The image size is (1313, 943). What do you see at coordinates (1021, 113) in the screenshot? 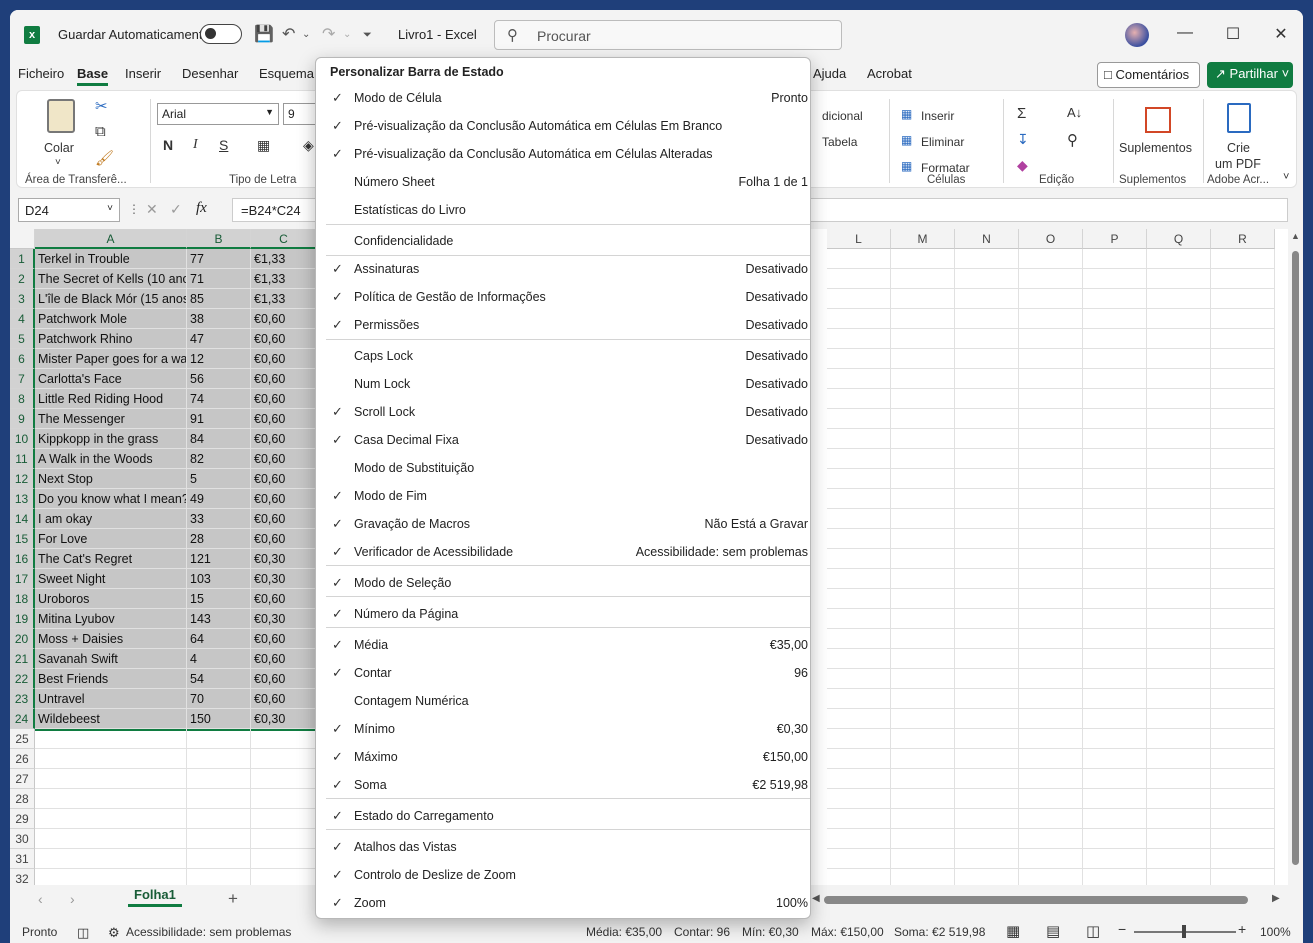
I see `autosum-icon: Σ` at bounding box center [1021, 113].